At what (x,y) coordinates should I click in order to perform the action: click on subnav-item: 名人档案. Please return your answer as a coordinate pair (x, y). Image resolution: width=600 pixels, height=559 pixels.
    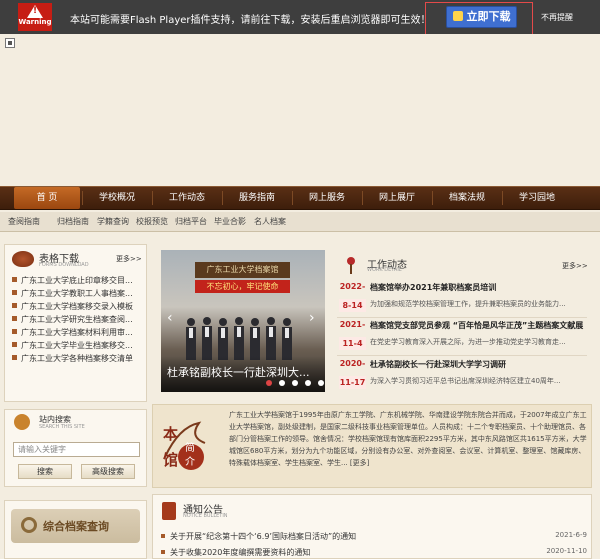
    Looking at the image, I should click on (270, 221).